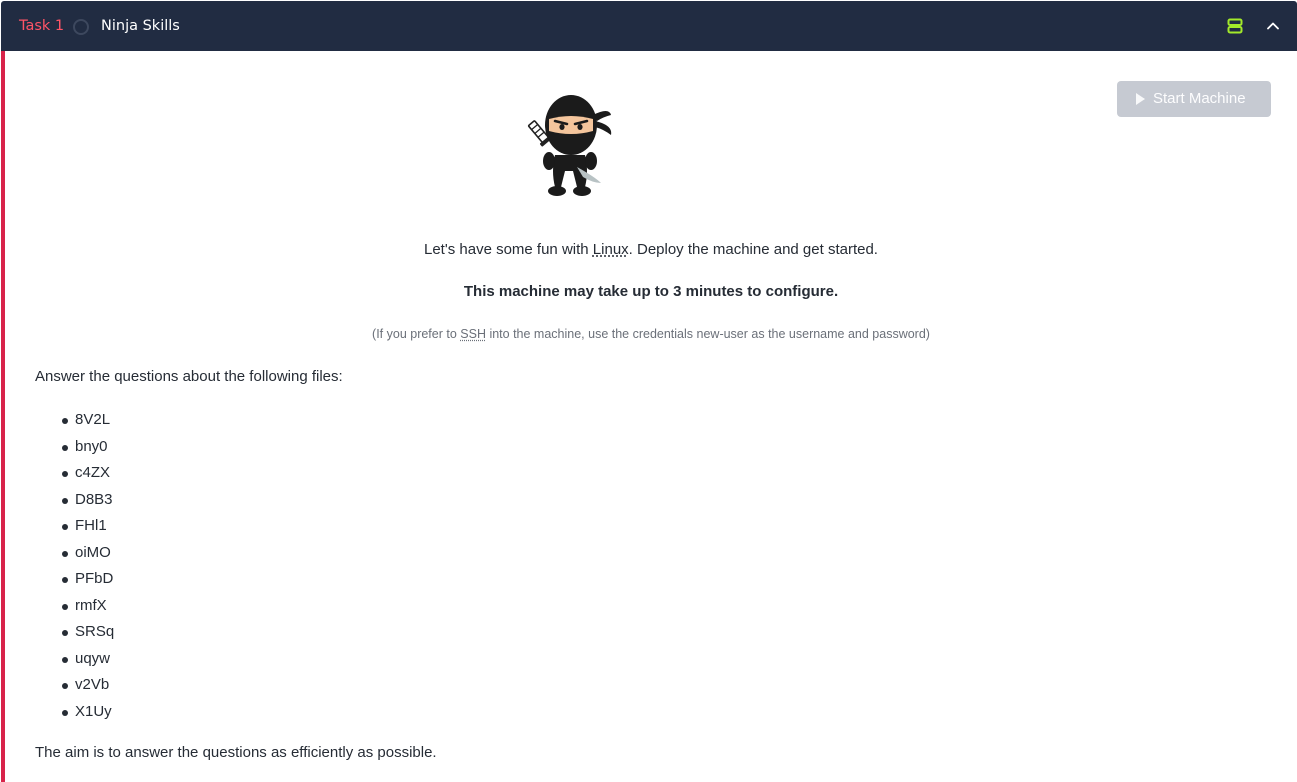 The height and width of the screenshot is (782, 1297). Describe the element at coordinates (74, 554) in the screenshot. I see `list-item: oiMO` at that location.